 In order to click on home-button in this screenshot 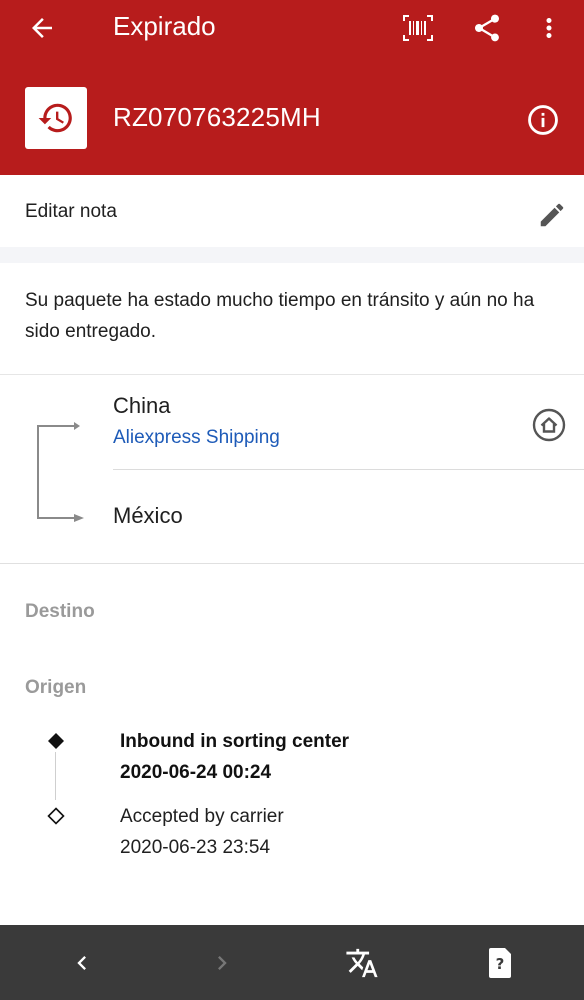, I will do `click(549, 425)`.